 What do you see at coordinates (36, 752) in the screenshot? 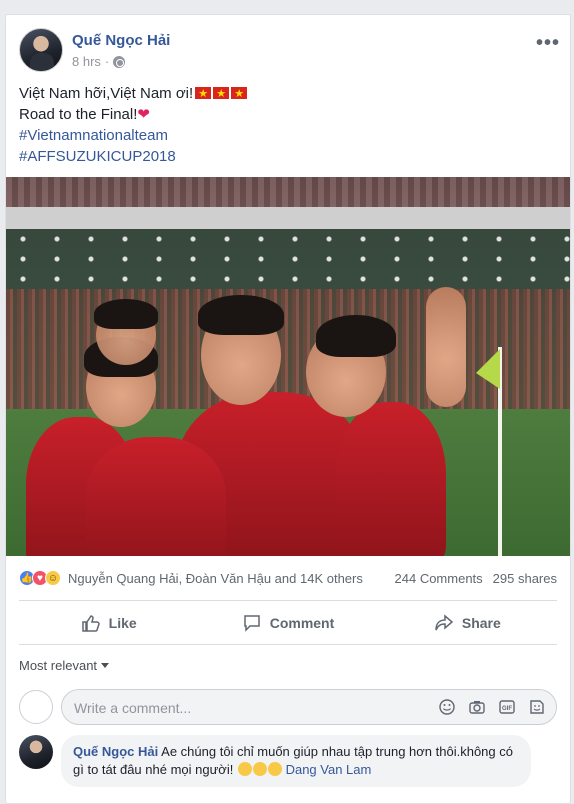
I see `commenter-avatar` at bounding box center [36, 752].